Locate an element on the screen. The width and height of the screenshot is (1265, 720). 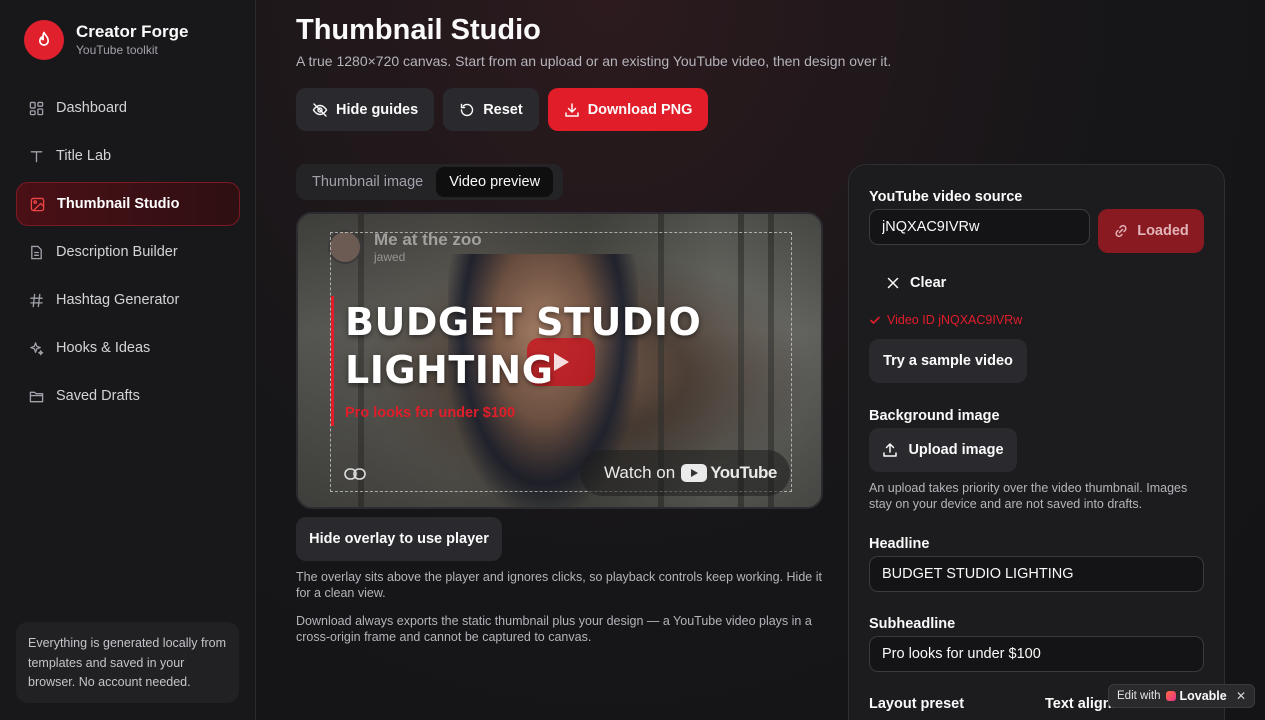
edit-with-label: Edit with is located at coordinates (1139, 696).